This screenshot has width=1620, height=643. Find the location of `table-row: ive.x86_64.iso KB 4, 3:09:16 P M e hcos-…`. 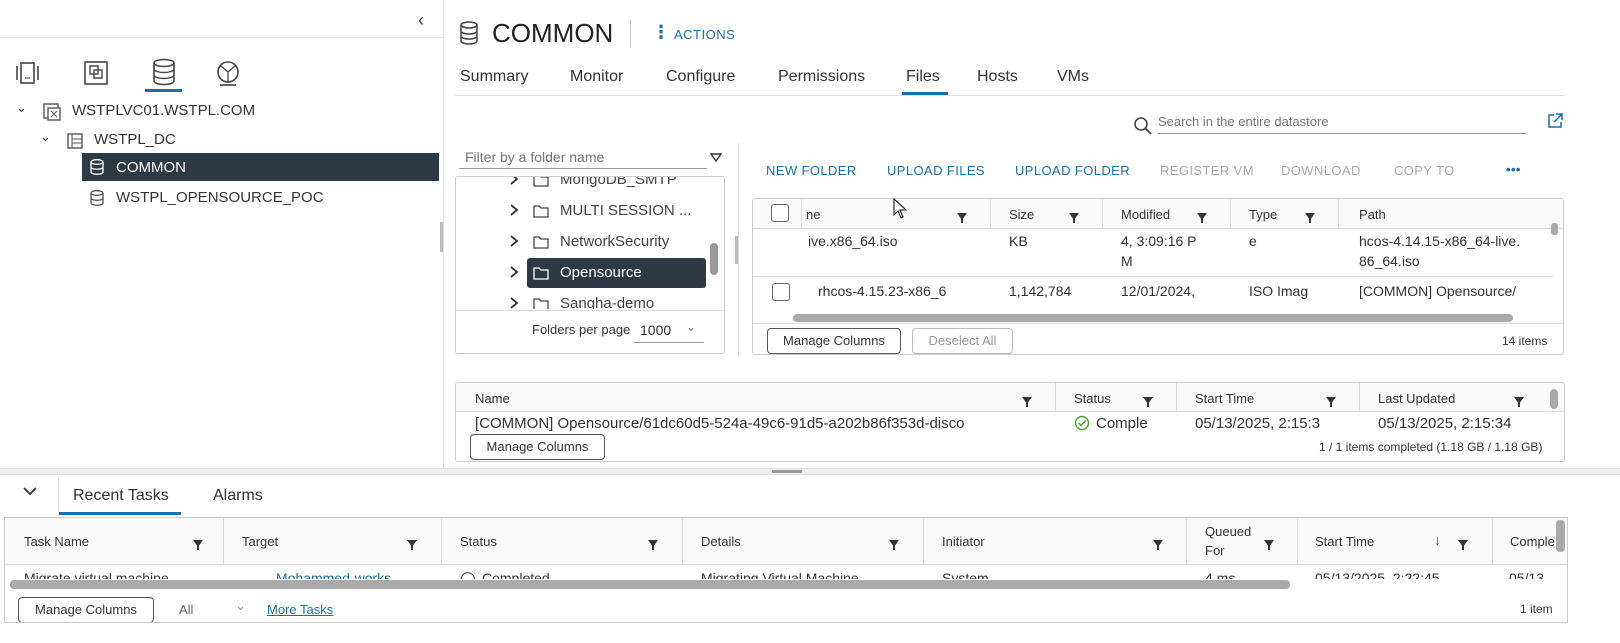

table-row: ive.x86_64.iso KB 4, 3:09:16 P M e hcos-… is located at coordinates (1153, 252).